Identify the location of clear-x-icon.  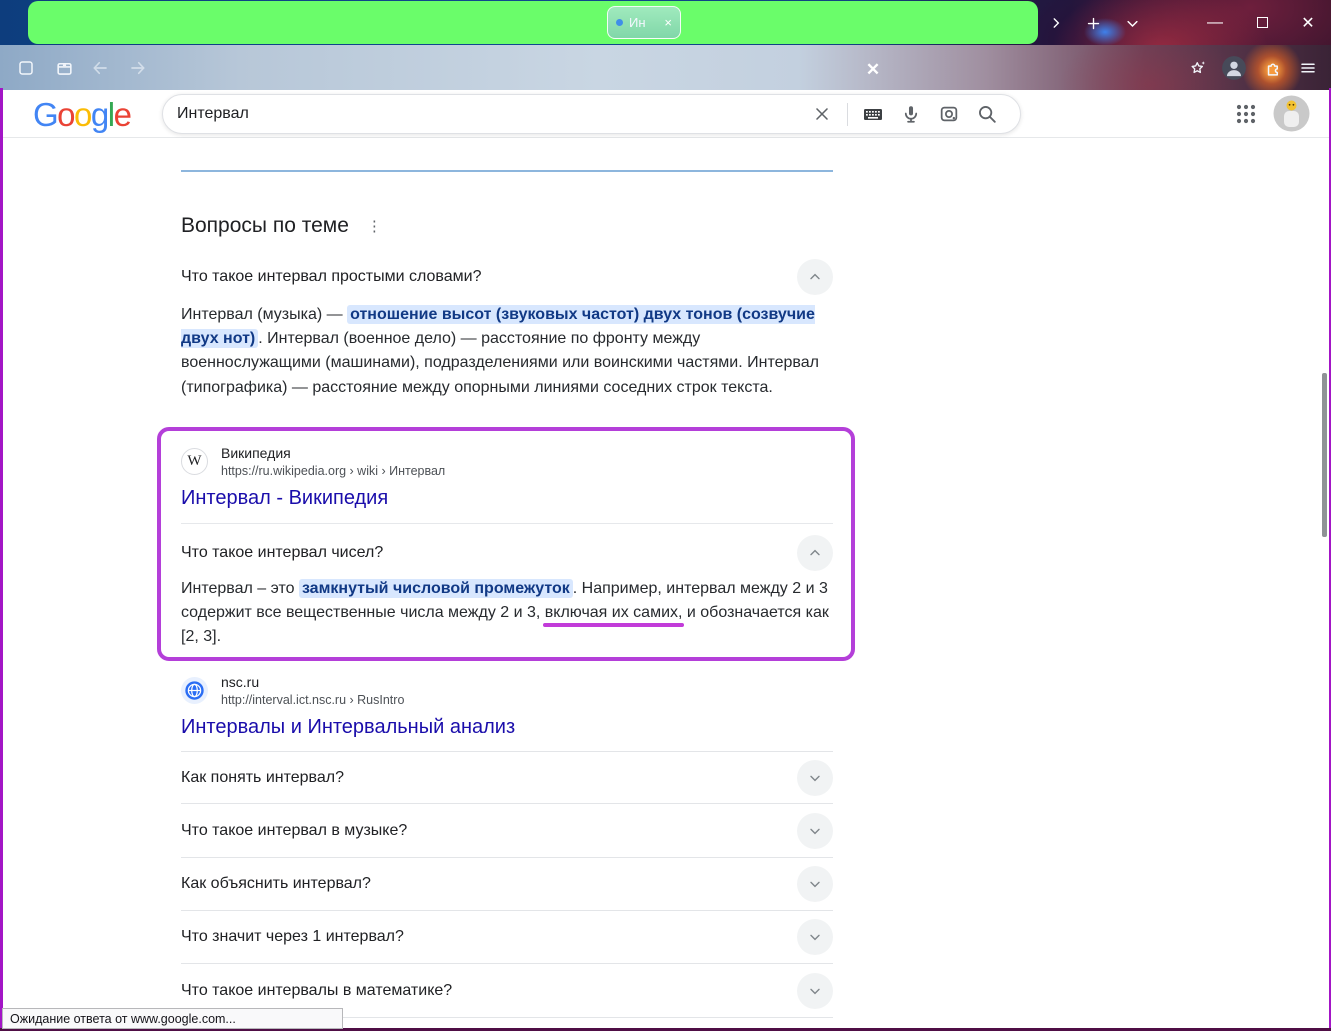
(822, 114).